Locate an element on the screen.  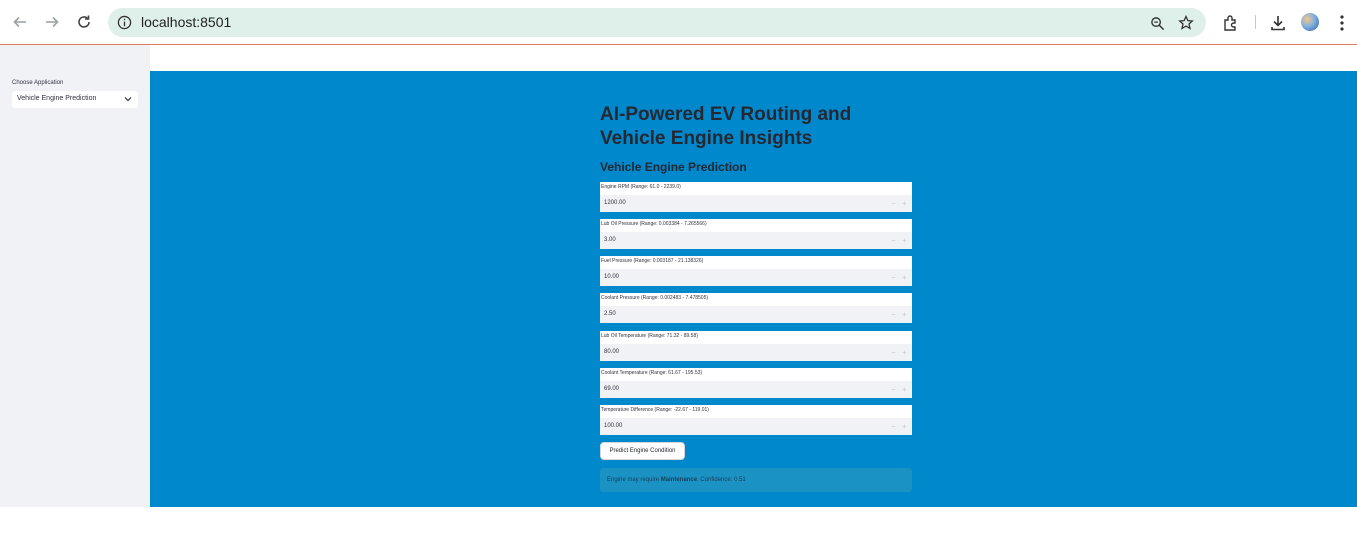
application-select-value: Vehicle Engine Prediction is located at coordinates (57, 98).